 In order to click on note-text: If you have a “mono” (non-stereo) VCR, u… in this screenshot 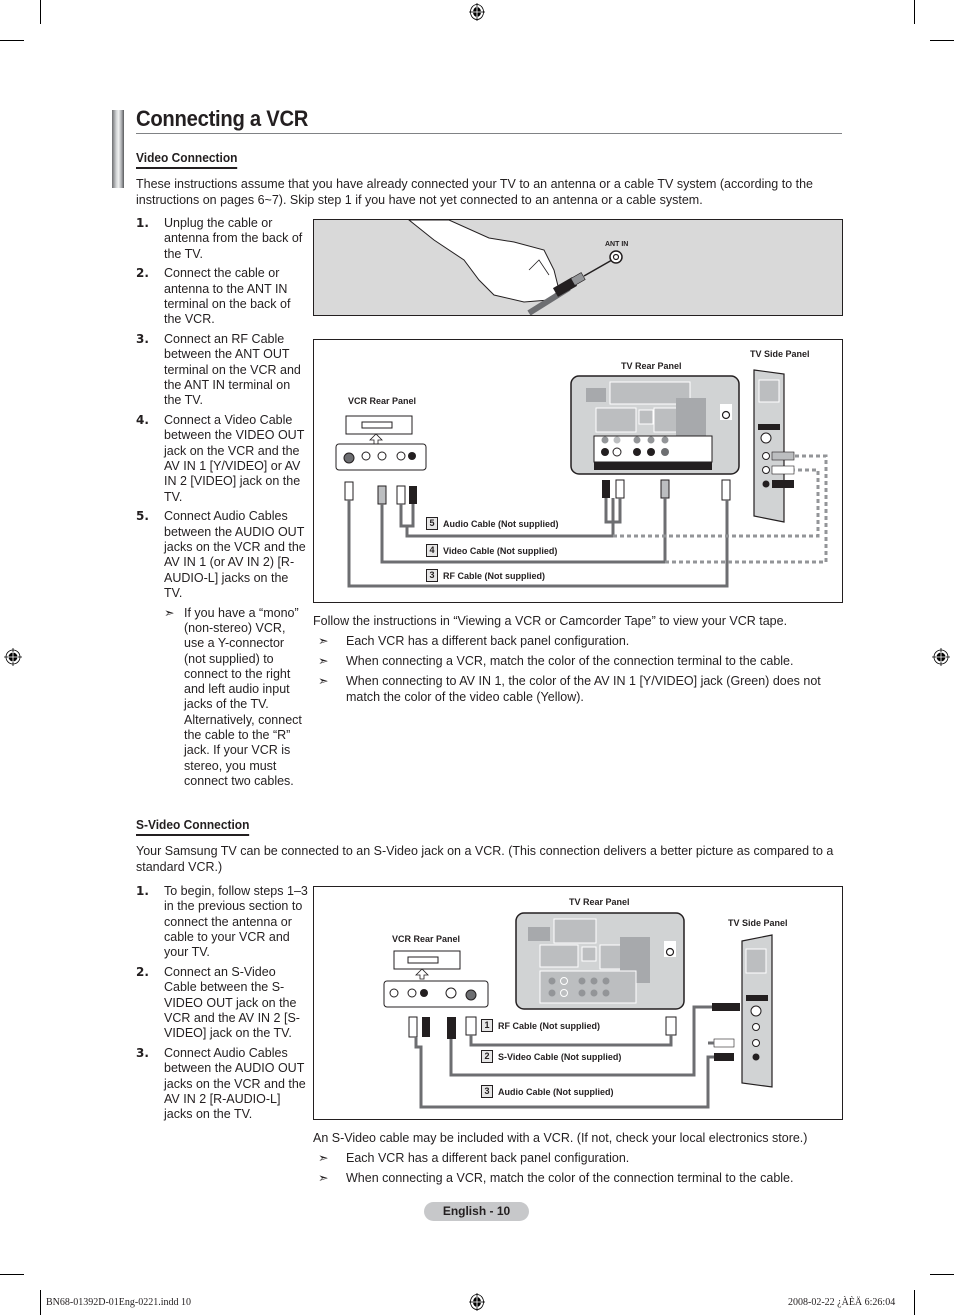, I will do `click(243, 696)`.